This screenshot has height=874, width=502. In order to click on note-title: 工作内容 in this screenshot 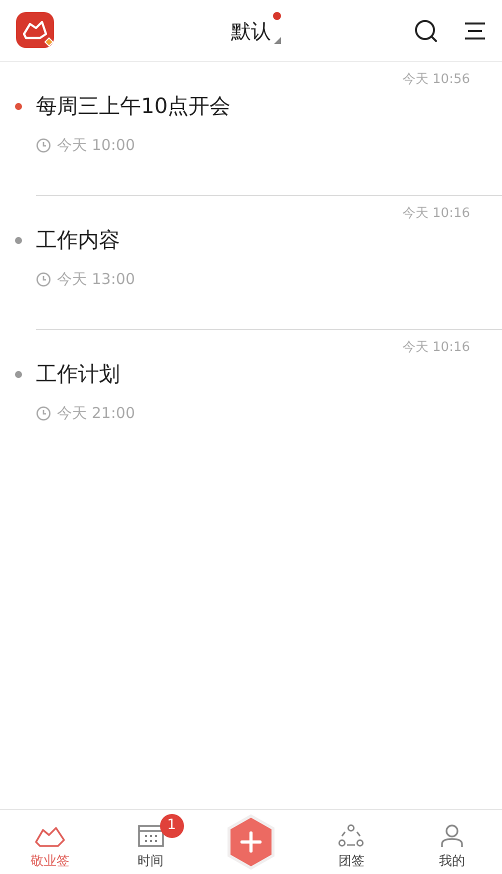, I will do `click(78, 241)`.